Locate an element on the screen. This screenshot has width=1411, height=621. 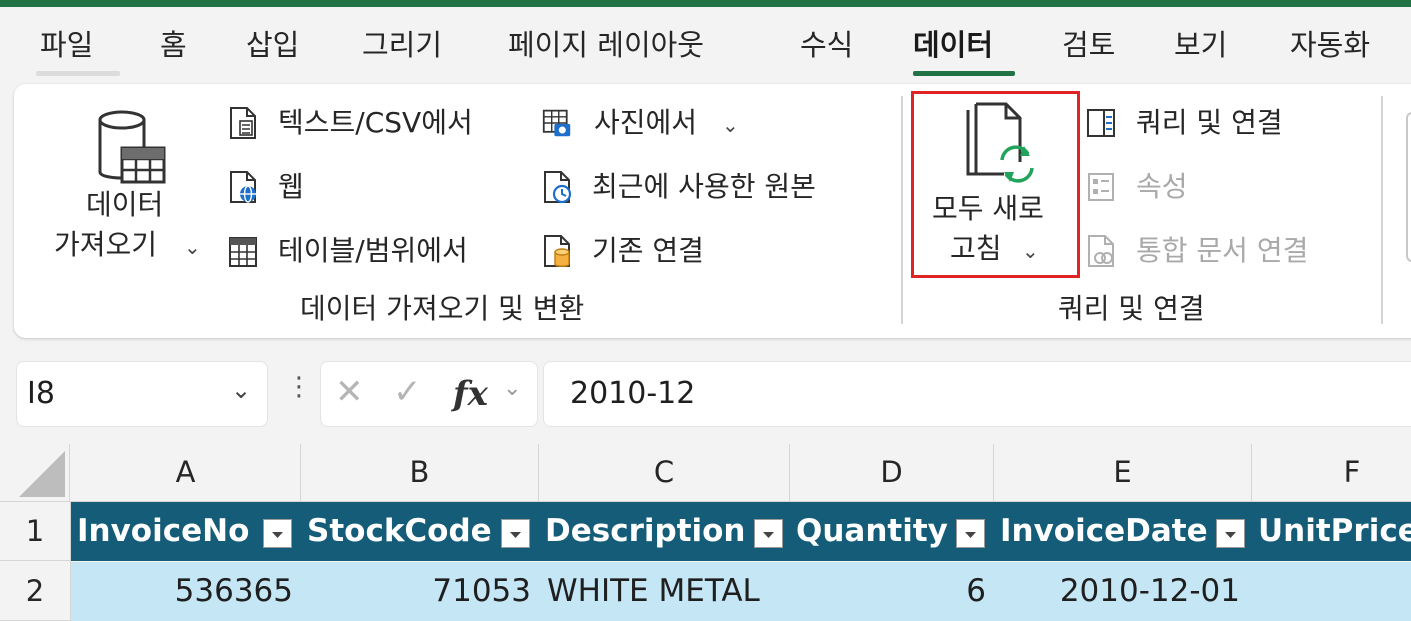
recent-sources-label: 최근에 사용한 원본 is located at coordinates (704, 186).